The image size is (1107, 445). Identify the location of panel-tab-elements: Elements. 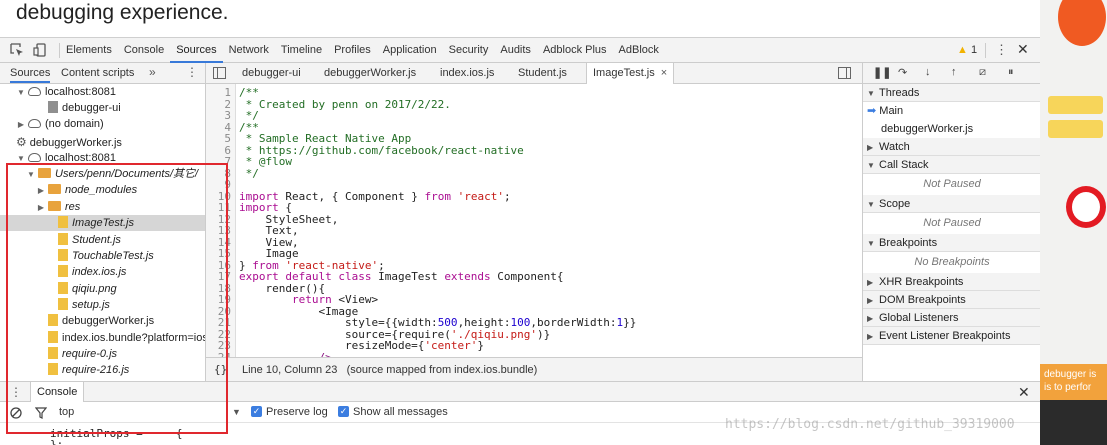
(89, 50).